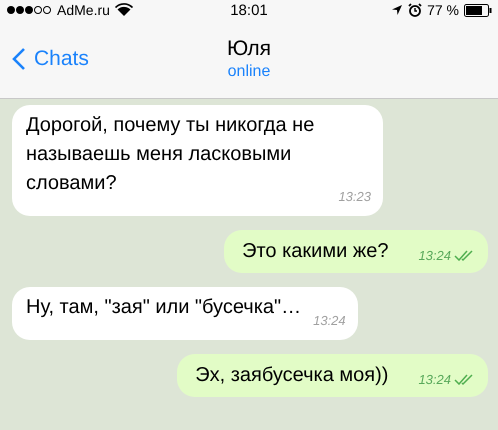 The image size is (498, 430). I want to click on signal-icon, so click(29, 10).